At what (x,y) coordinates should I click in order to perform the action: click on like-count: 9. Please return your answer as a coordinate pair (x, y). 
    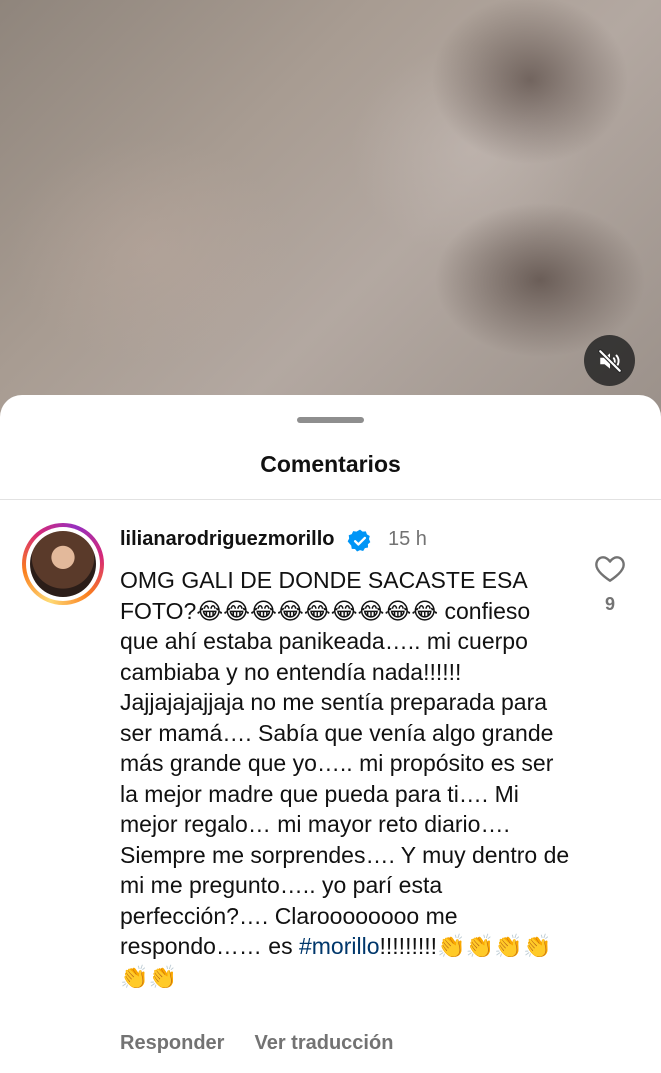
    Looking at the image, I should click on (609, 604).